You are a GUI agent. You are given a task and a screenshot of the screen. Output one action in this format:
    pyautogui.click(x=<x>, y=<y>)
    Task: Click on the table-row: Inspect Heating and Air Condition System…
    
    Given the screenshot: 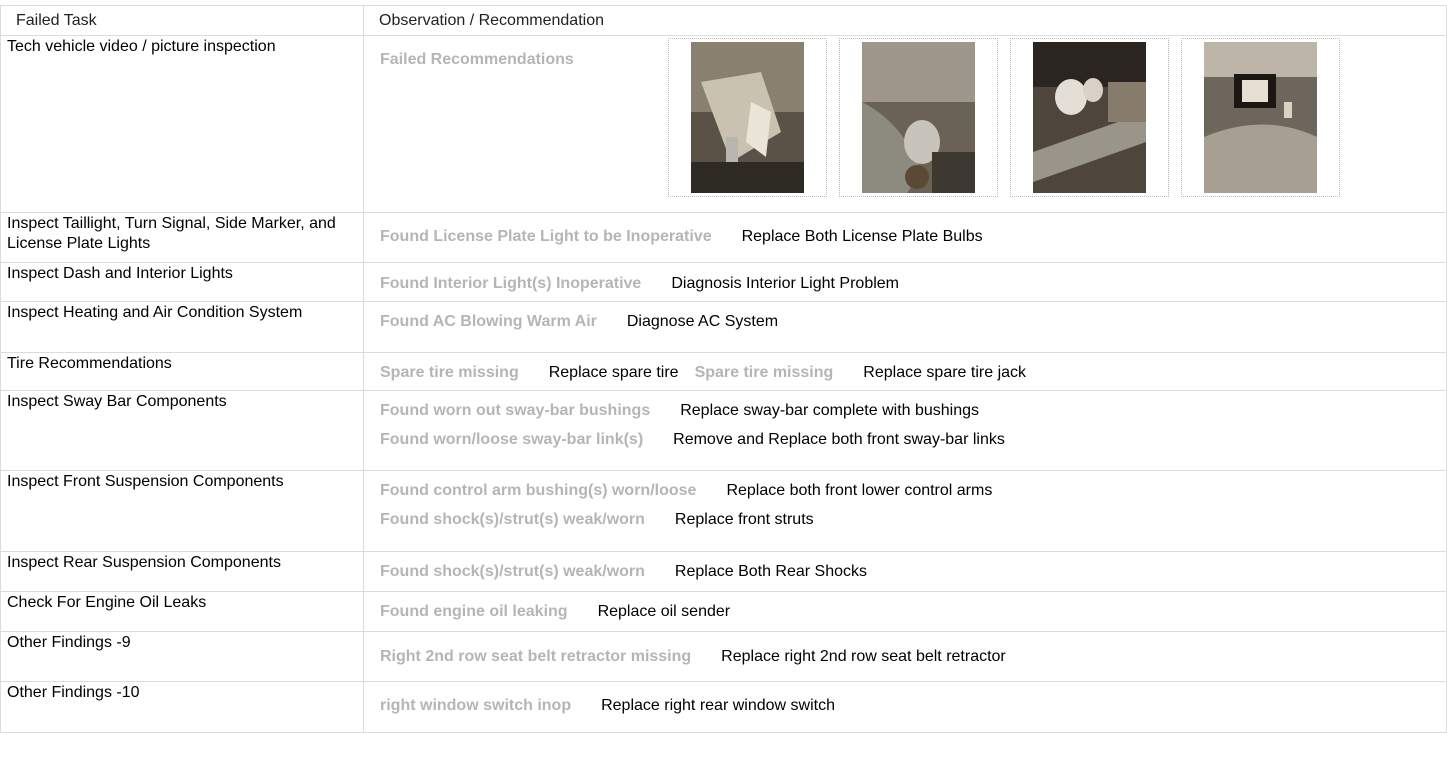 What is the action you would take?
    pyautogui.click(x=723, y=327)
    